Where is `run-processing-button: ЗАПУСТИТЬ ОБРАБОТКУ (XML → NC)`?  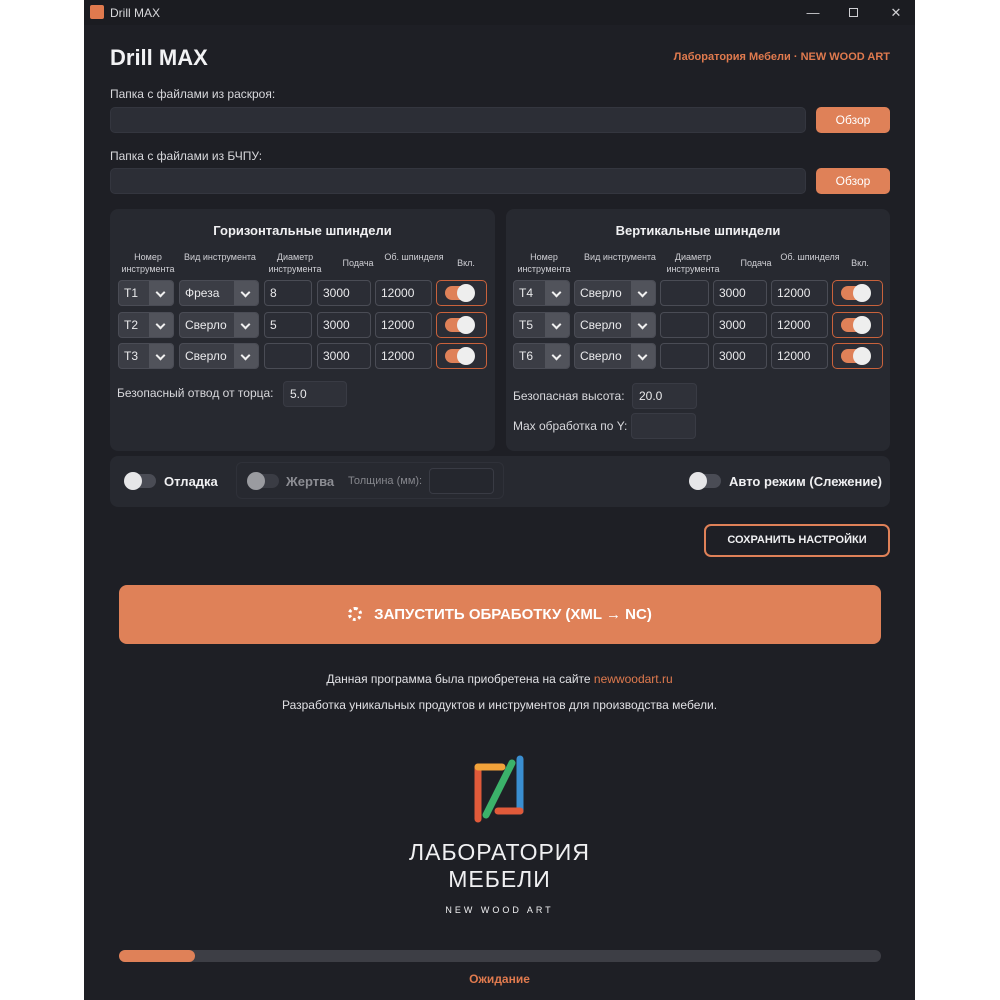
run-processing-button: ЗАПУСТИТЬ ОБРАБОТКУ (XML → NC) is located at coordinates (500, 614).